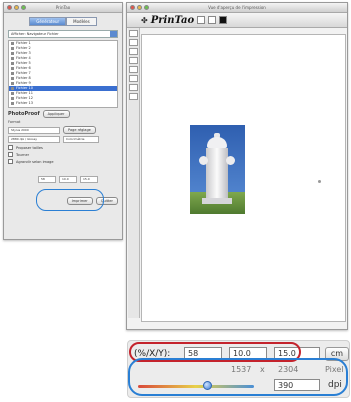 The height and width of the screenshot is (402, 351). I want to click on option-label: Tourner, so click(23, 154).